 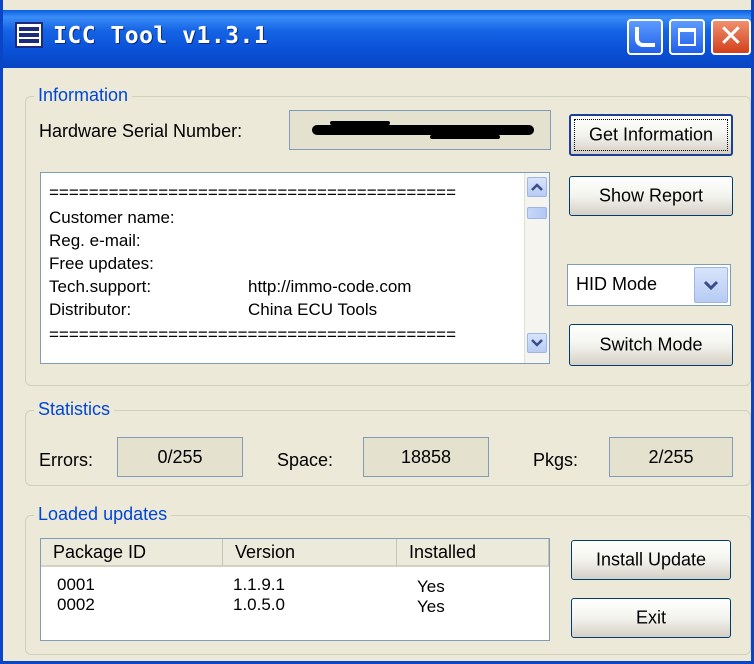 I want to click on space-label: Space:, so click(x=305, y=460).